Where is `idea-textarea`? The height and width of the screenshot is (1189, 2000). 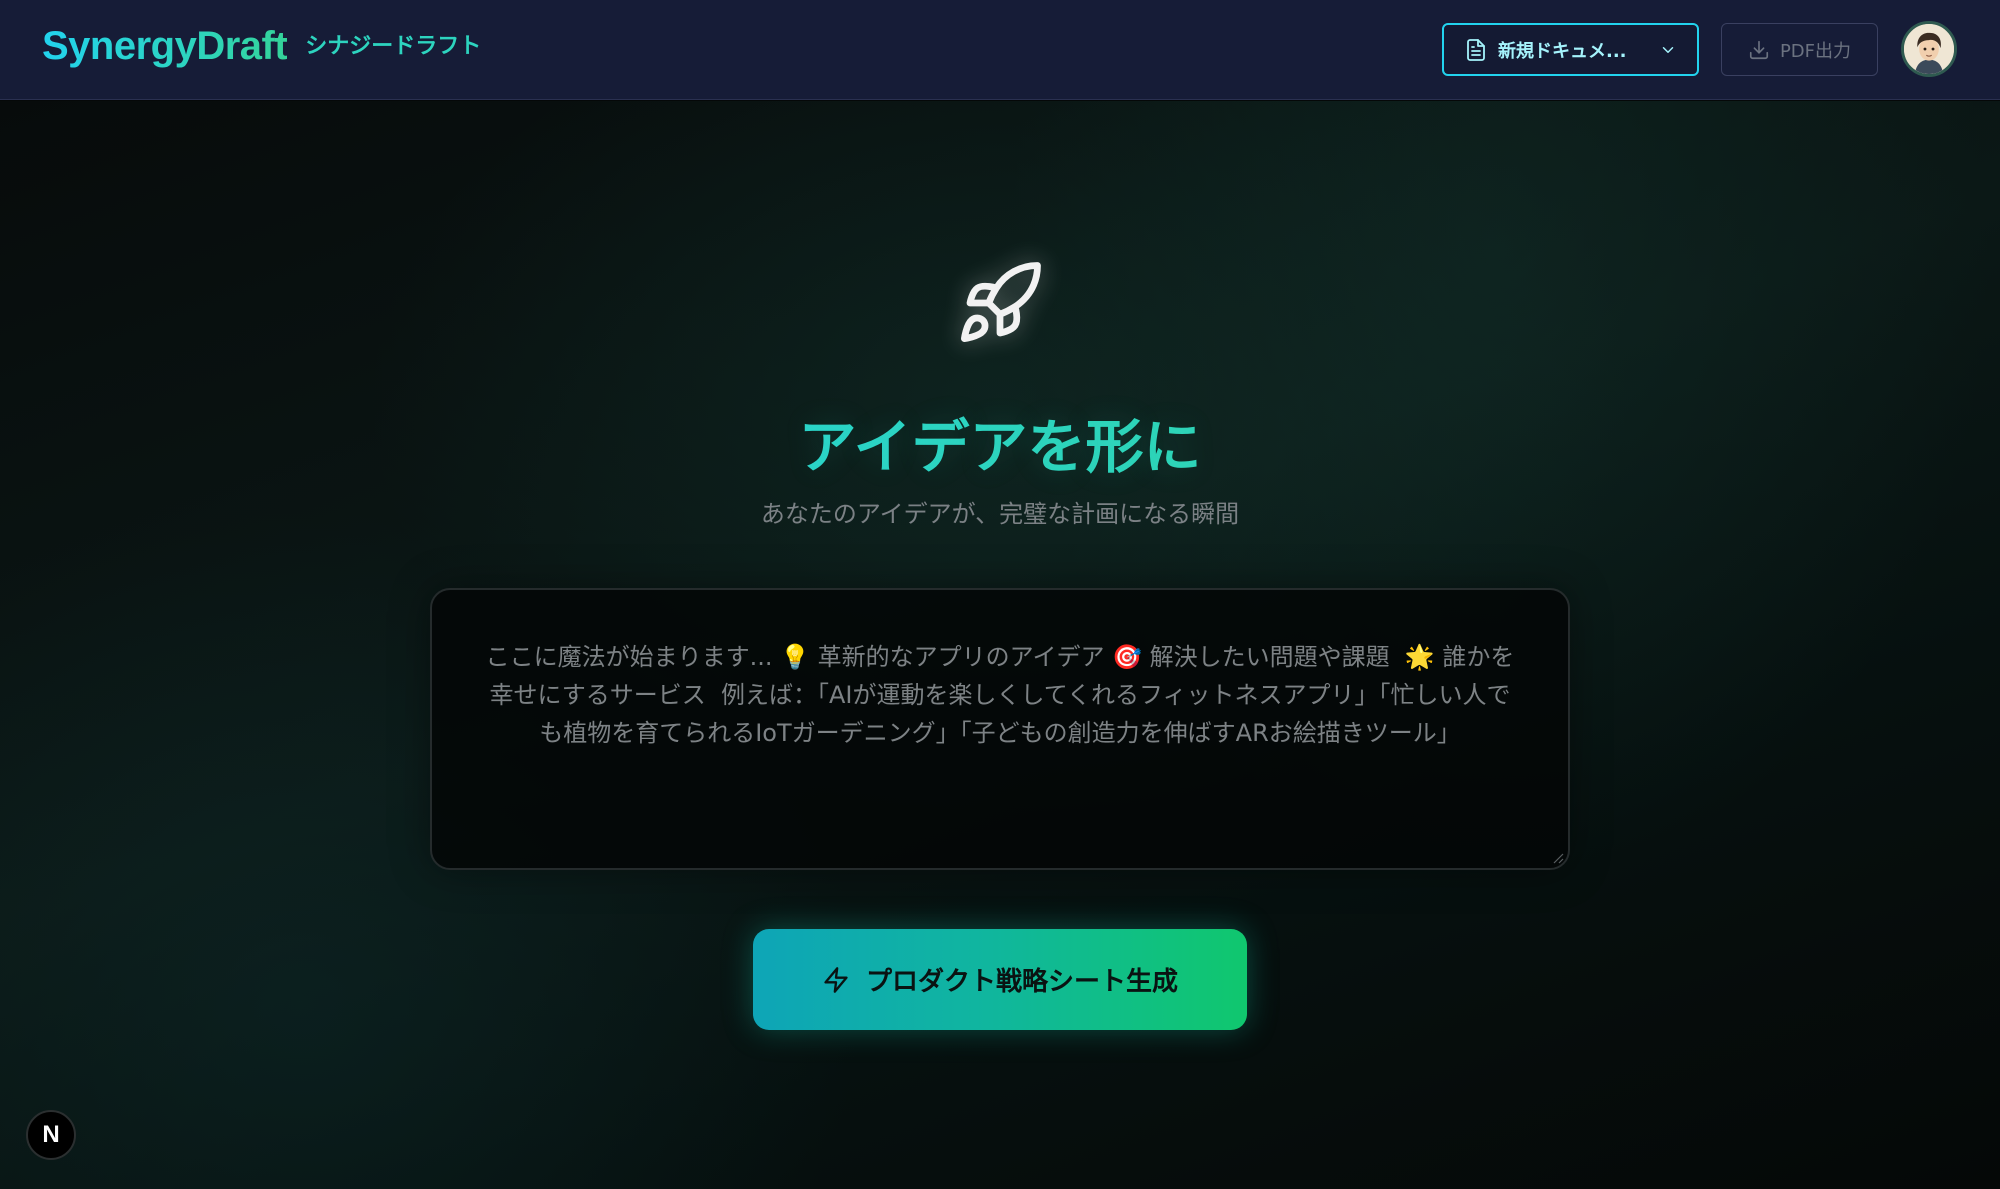 idea-textarea is located at coordinates (1000, 729).